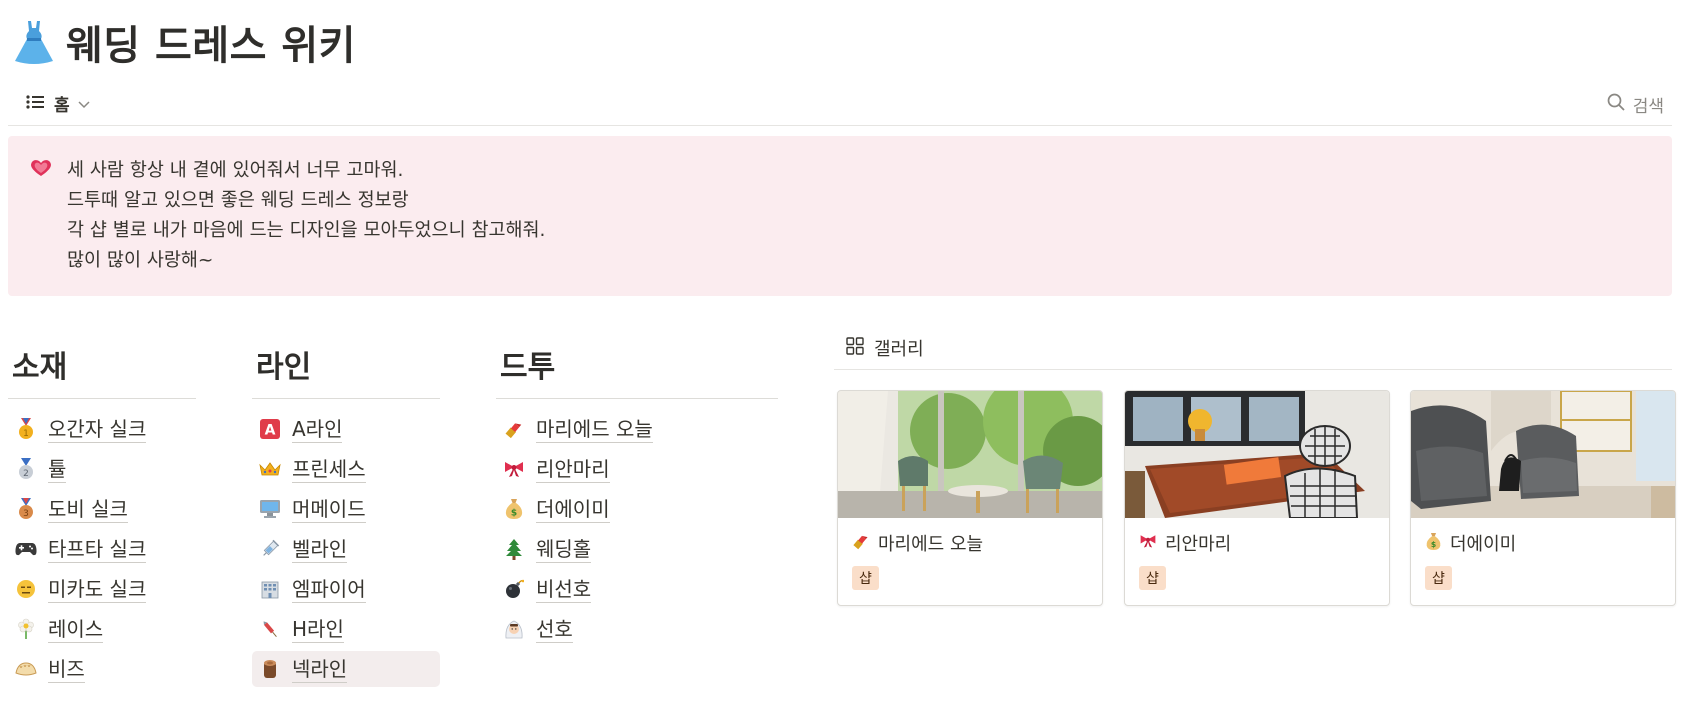 The image size is (1684, 705). Describe the element at coordinates (270, 509) in the screenshot. I see `computer-icon` at that location.